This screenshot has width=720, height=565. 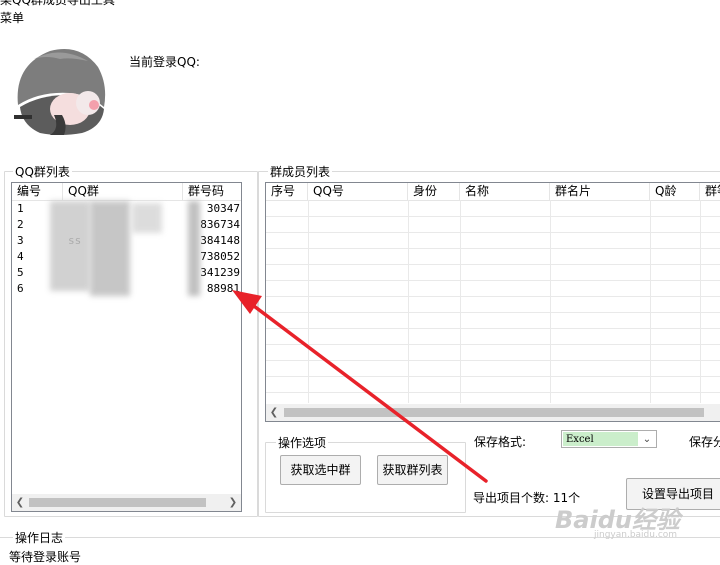 What do you see at coordinates (636, 535) in the screenshot?
I see `watermark-url: jingyan.baidu.com` at bounding box center [636, 535].